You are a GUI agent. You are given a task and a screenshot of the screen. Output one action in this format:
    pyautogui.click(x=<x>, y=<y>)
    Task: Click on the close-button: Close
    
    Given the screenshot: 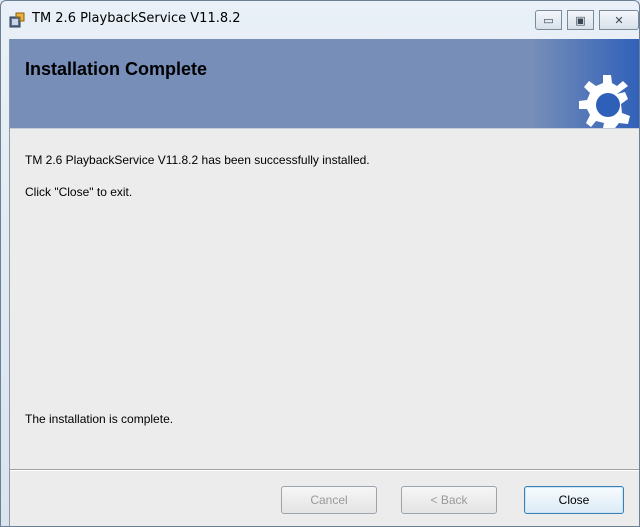 What is the action you would take?
    pyautogui.click(x=574, y=500)
    